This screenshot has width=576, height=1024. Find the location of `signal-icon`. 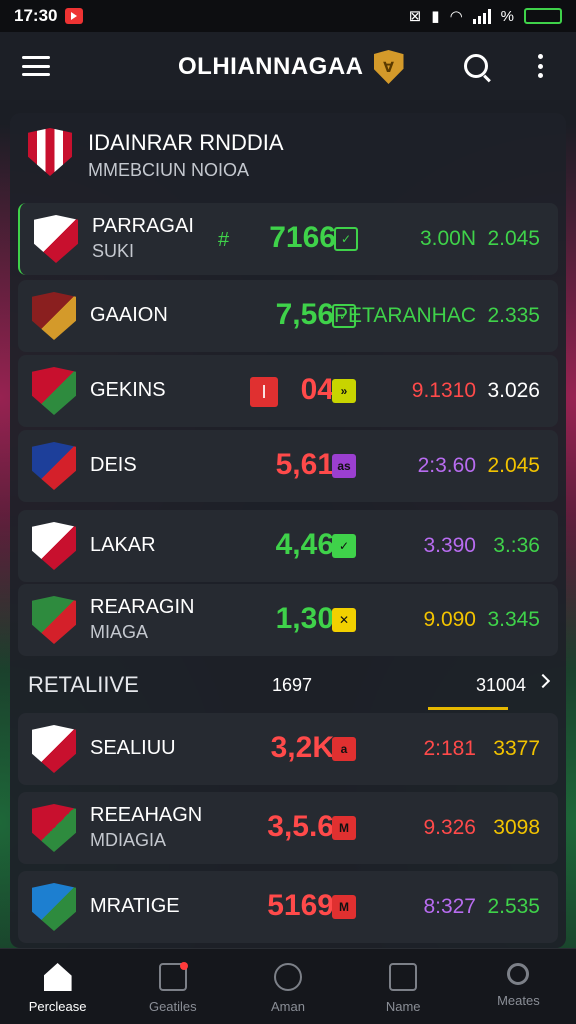

signal-icon is located at coordinates (481, 16).